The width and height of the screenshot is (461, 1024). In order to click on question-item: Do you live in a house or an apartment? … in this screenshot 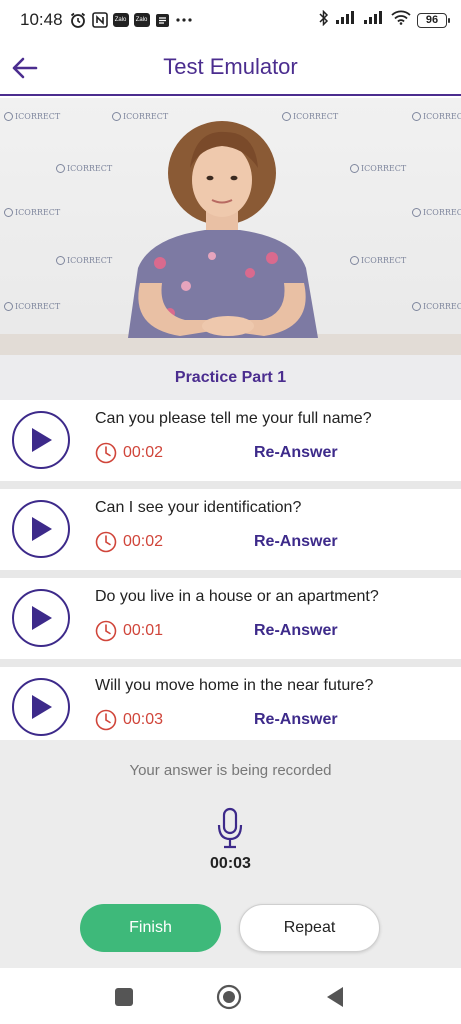, I will do `click(230, 618)`.